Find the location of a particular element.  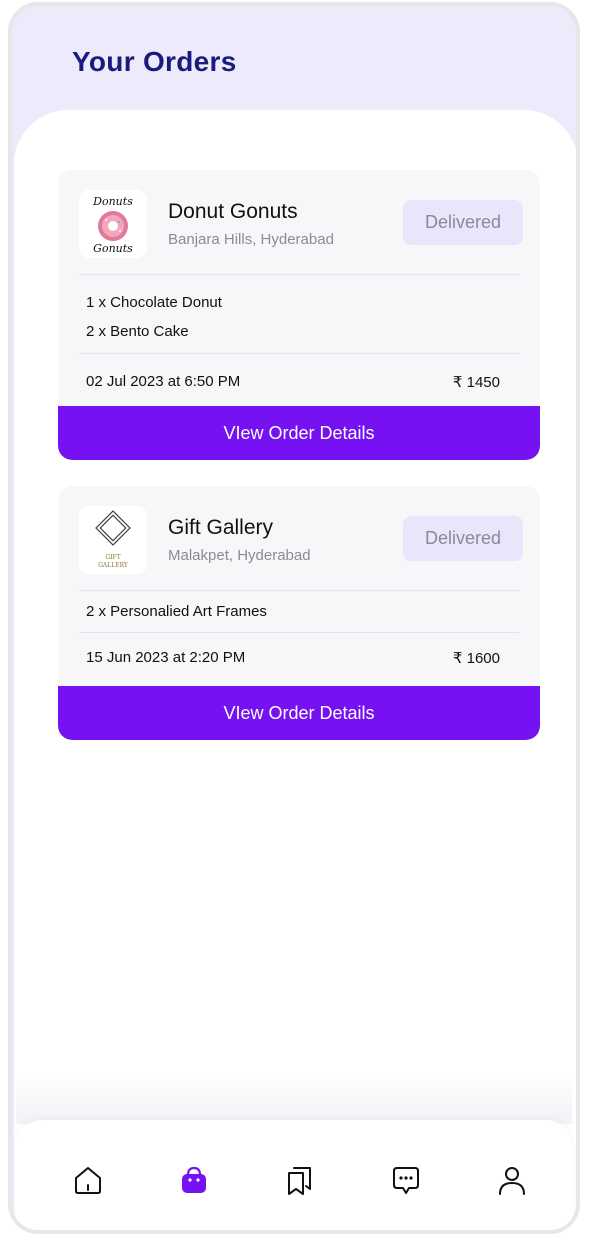

nav-chat is located at coordinates (406, 1180).